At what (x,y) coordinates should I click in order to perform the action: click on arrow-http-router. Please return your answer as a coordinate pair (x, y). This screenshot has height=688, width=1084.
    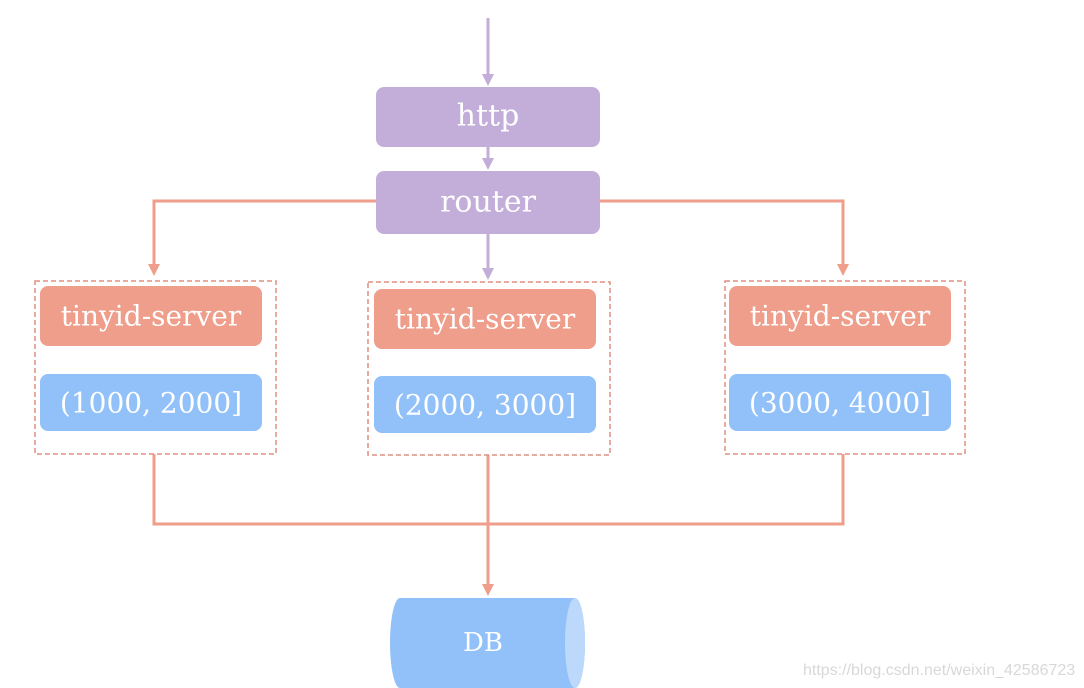
    Looking at the image, I should click on (488, 158).